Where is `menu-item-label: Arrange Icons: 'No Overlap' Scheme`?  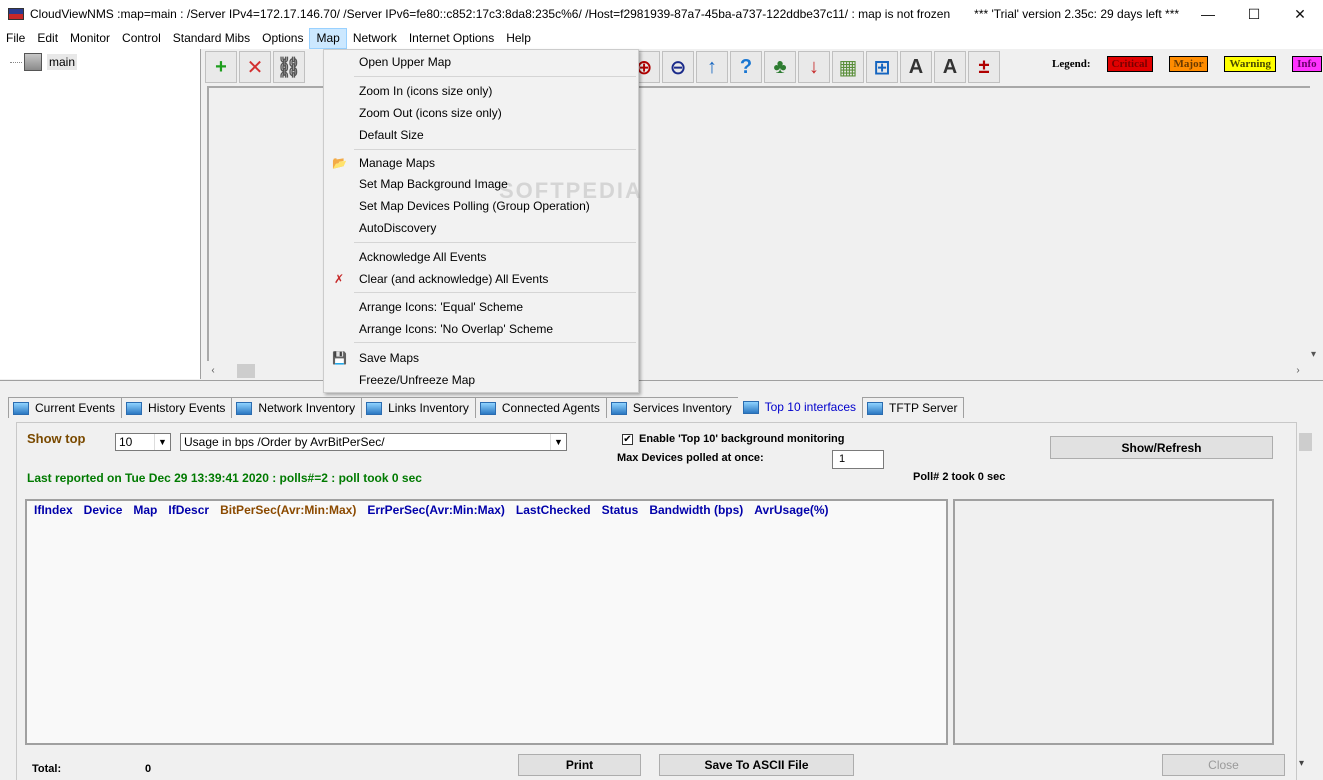 menu-item-label: Arrange Icons: 'No Overlap' Scheme is located at coordinates (456, 329).